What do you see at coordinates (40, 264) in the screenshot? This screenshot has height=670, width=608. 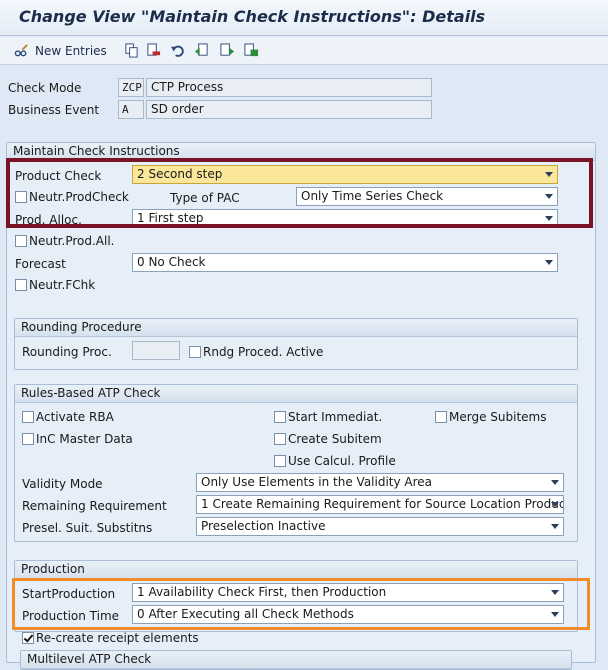 I see `forecast-label: Forecast` at bounding box center [40, 264].